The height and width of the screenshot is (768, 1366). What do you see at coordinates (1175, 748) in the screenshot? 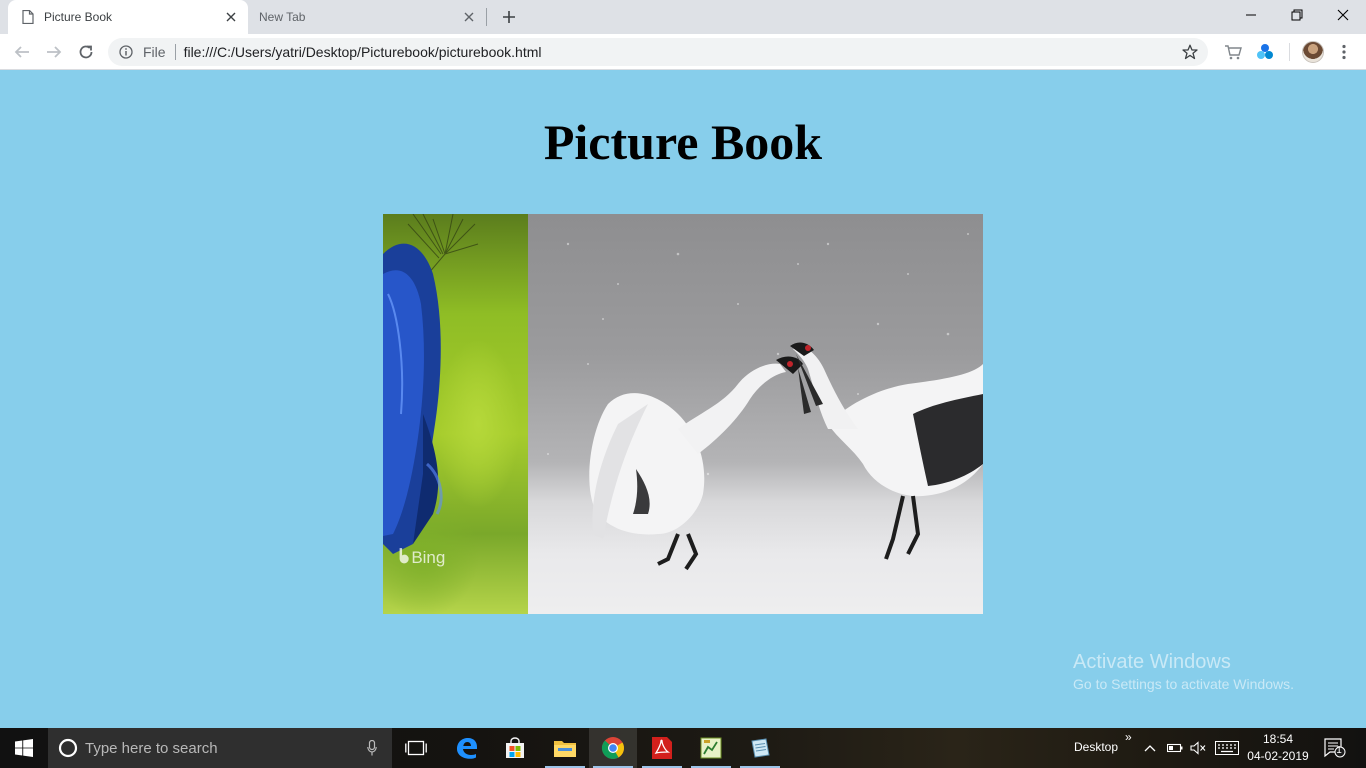
I see `battery-icon` at bounding box center [1175, 748].